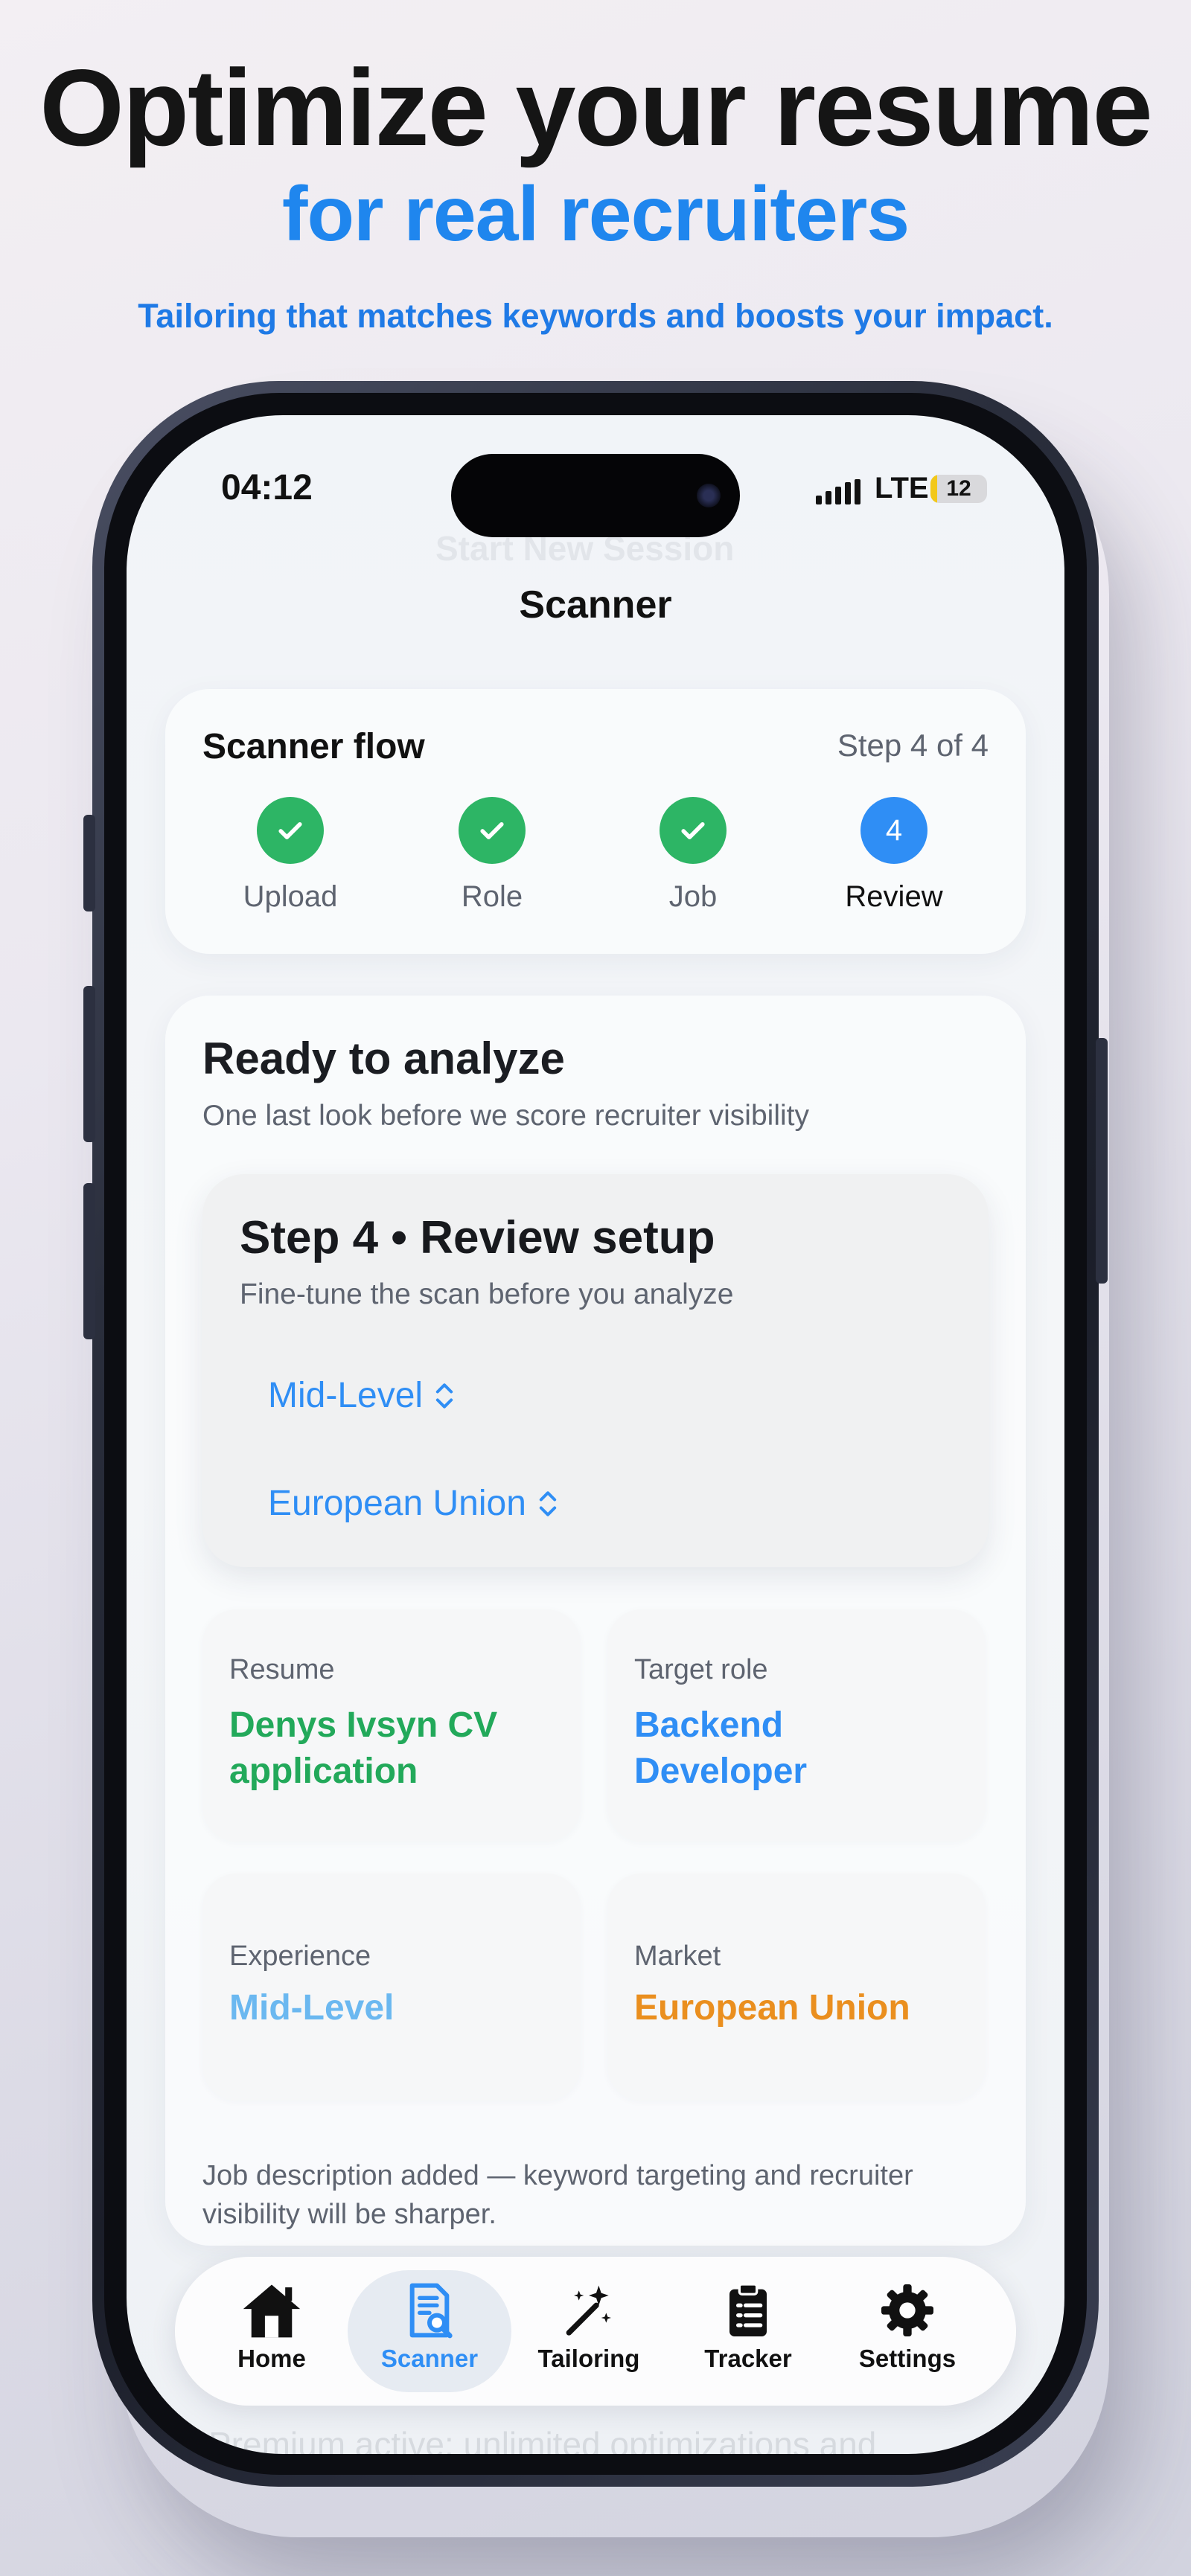 The image size is (1191, 2576). I want to click on summary-tile-target-role: Target role Backend Developer, so click(797, 1726).